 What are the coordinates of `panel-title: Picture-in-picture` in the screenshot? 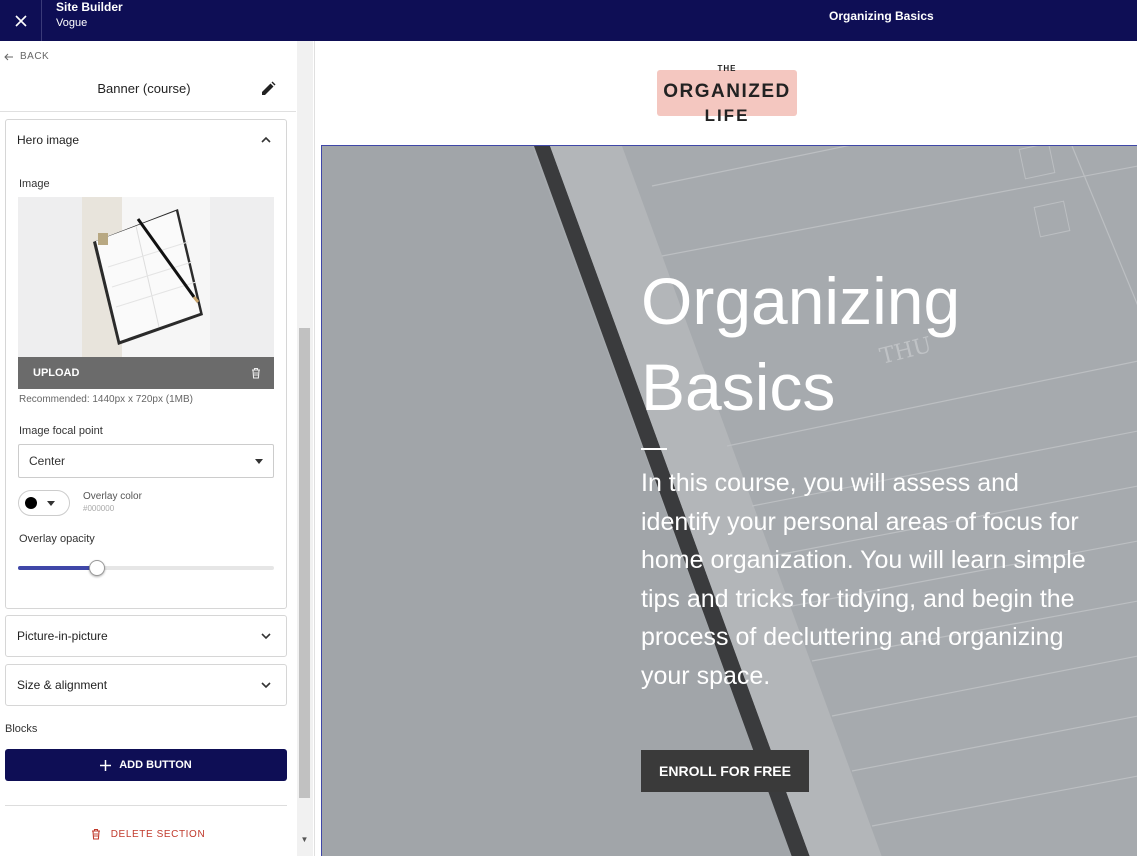 It's located at (62, 636).